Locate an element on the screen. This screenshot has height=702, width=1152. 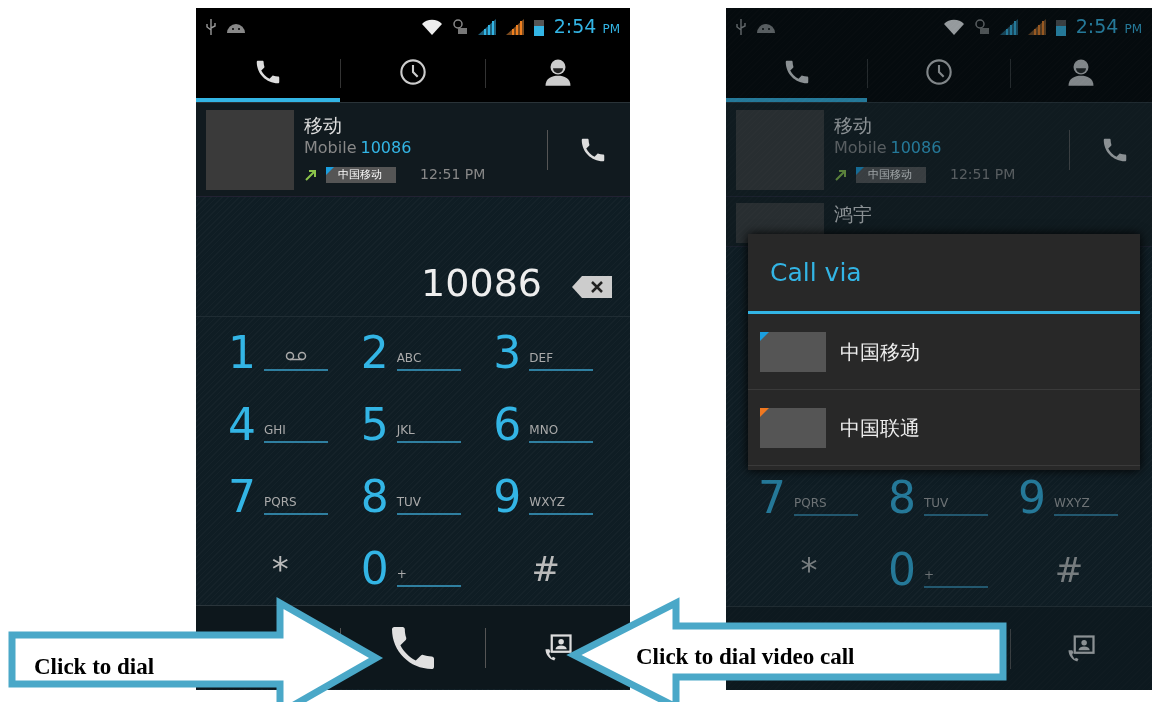
callout-text: Click to dial is located at coordinates (94, 667).